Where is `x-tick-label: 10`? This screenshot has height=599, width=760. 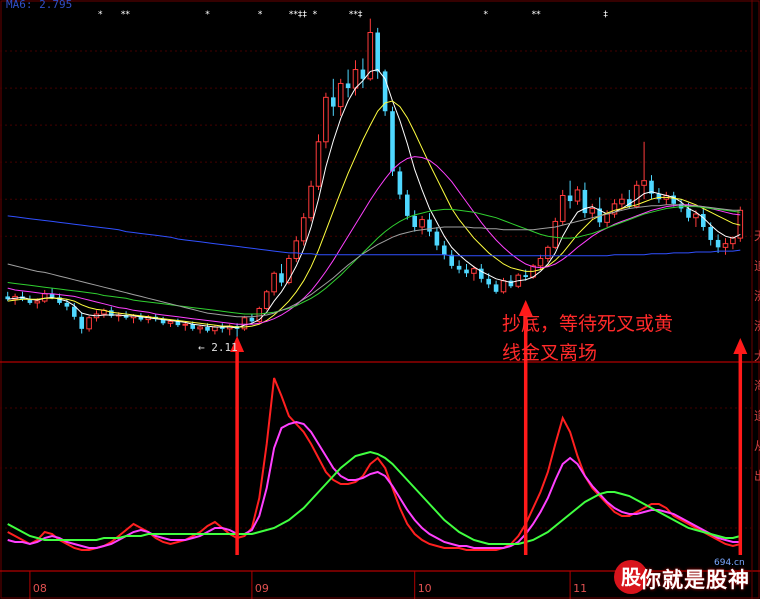
x-tick-label: 10 is located at coordinates (425, 588).